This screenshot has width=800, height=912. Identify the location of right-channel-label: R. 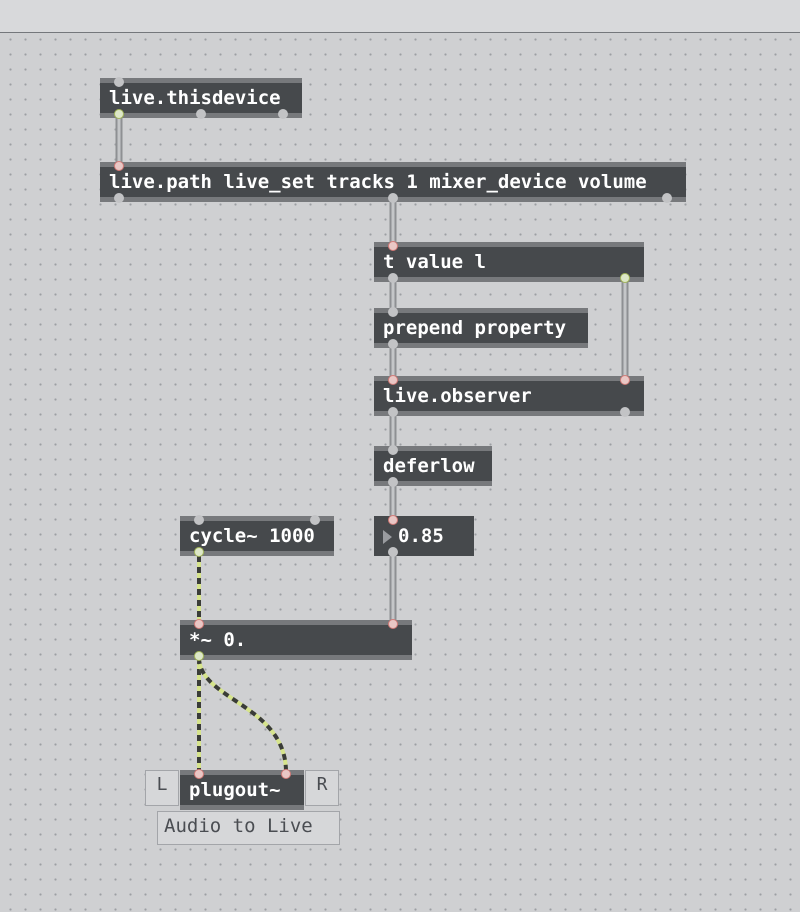
(322, 784).